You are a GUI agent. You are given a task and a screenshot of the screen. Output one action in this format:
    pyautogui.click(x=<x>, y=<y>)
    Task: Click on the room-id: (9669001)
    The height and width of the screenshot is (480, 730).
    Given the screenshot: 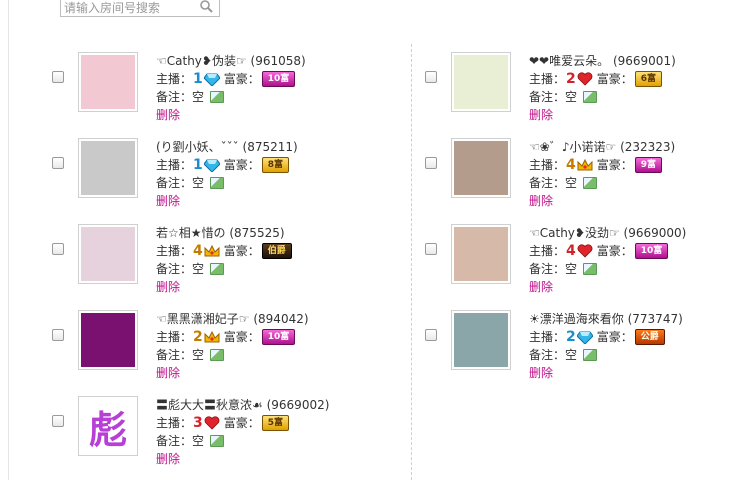 What is the action you would take?
    pyautogui.click(x=644, y=61)
    